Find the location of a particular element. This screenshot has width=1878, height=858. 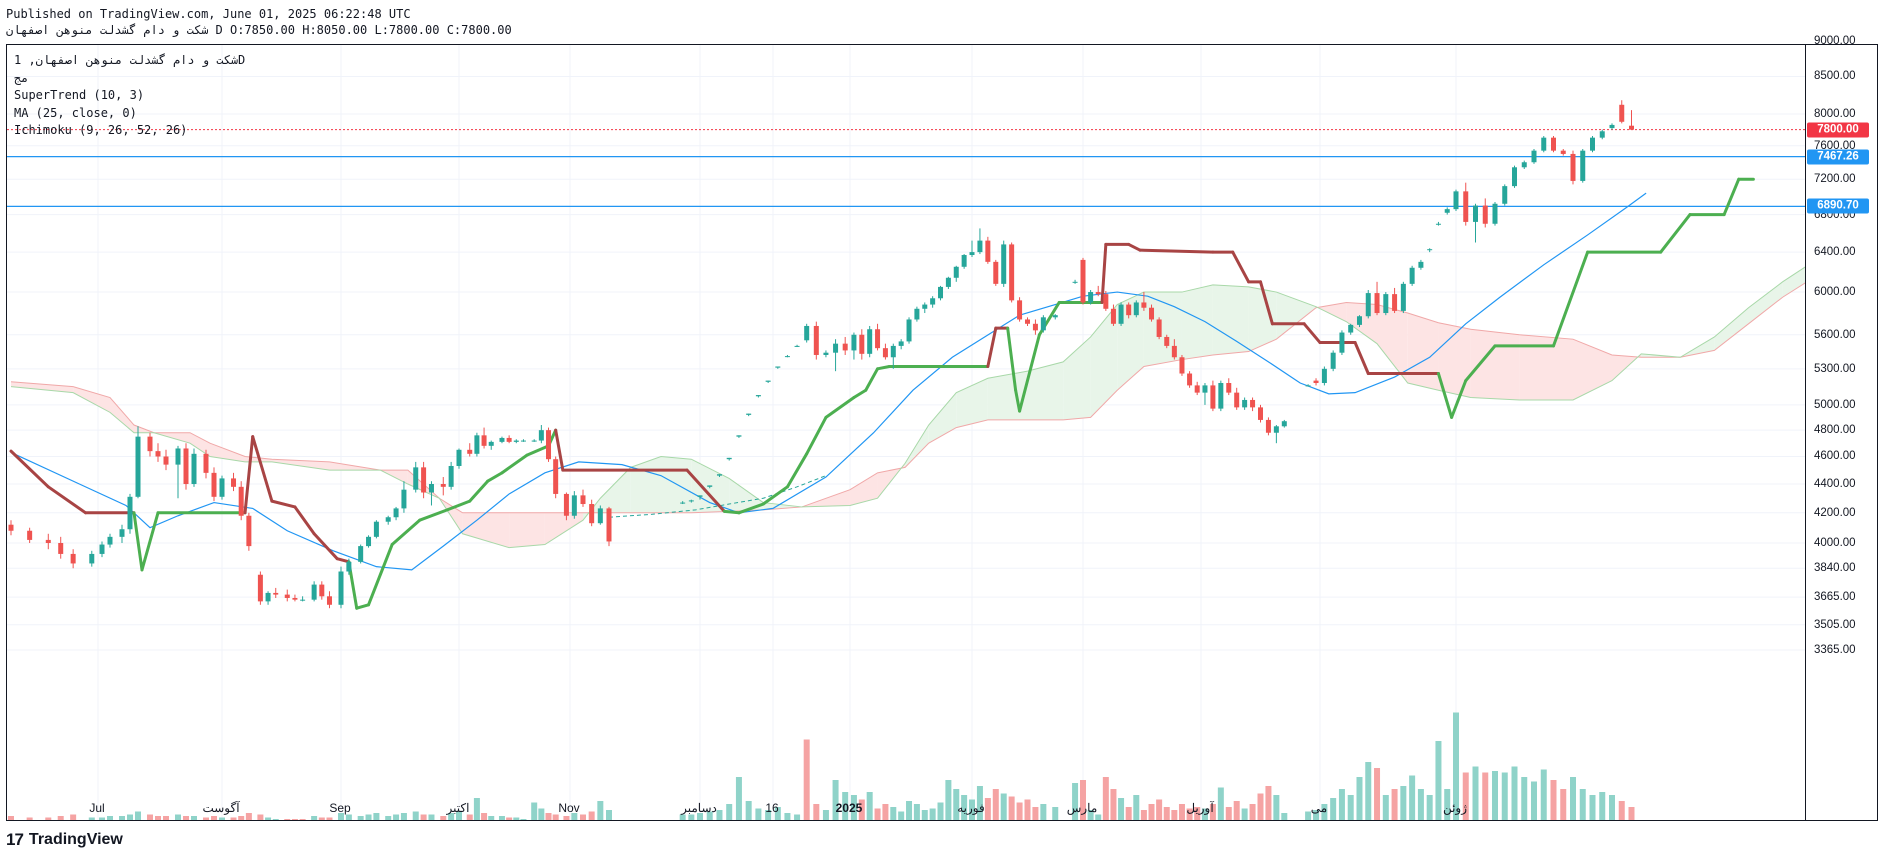

legend-supertrend: SuperTrend (10, 3) is located at coordinates (129, 96).